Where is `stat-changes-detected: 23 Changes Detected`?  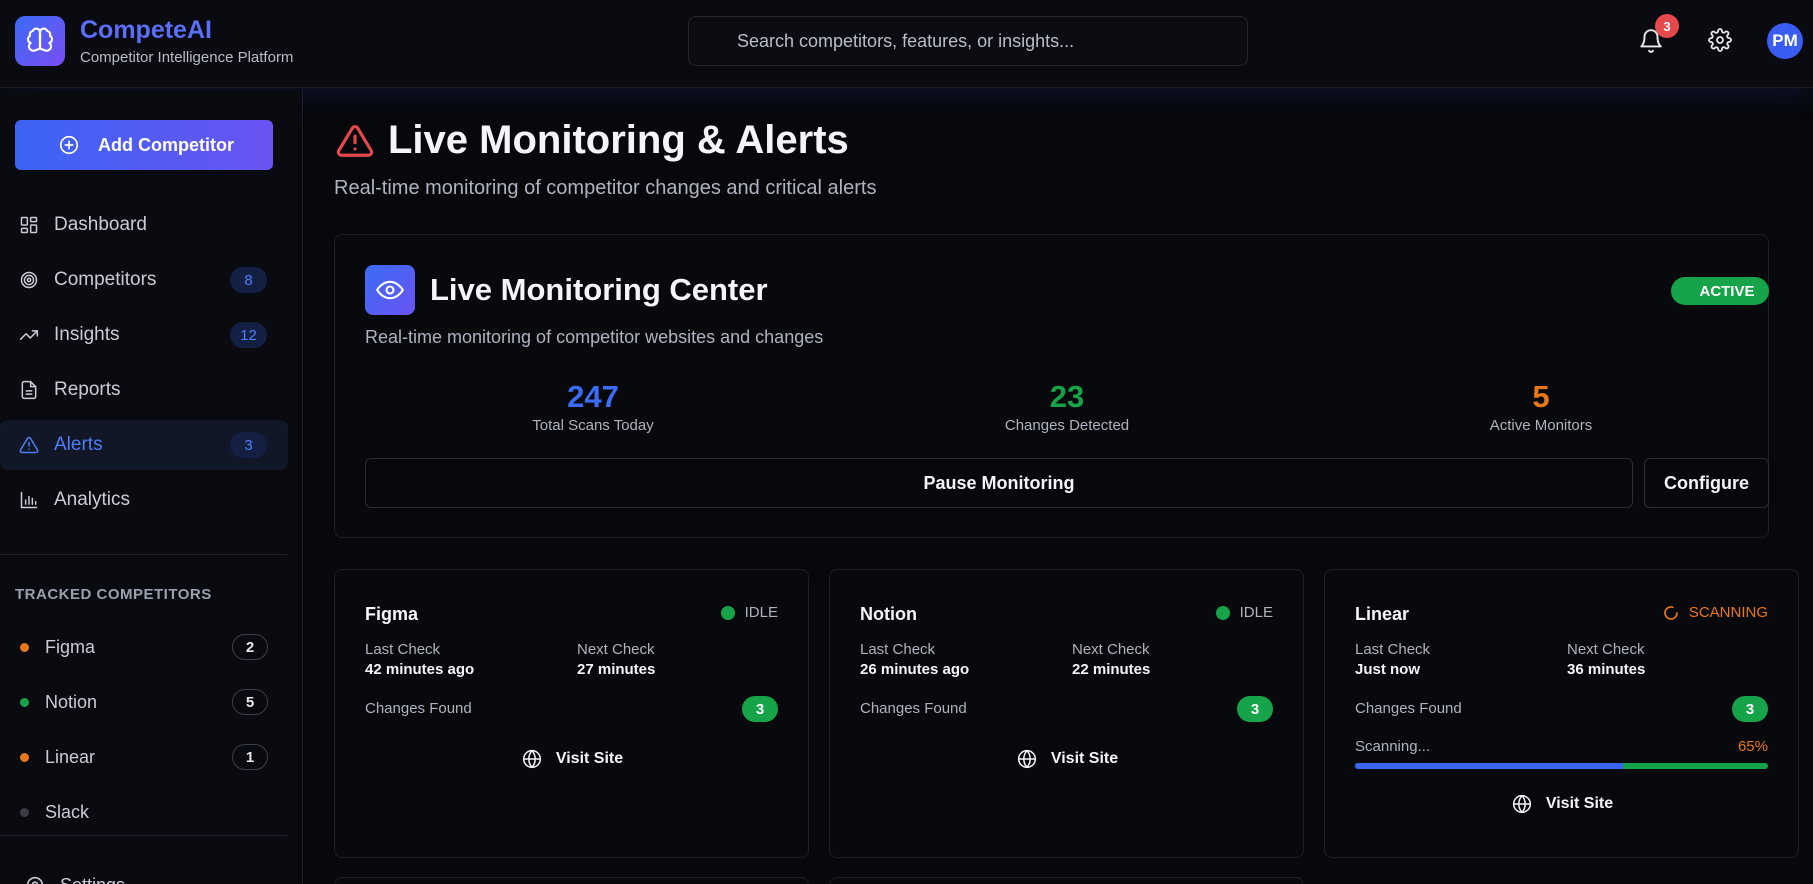
stat-changes-detected: 23 Changes Detected is located at coordinates (1067, 406).